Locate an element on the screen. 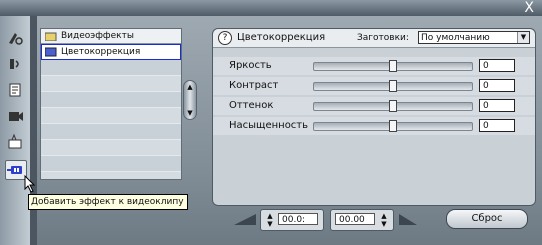  timecode-start-spinner: ▲ ▼ 00.0: is located at coordinates (292, 220).